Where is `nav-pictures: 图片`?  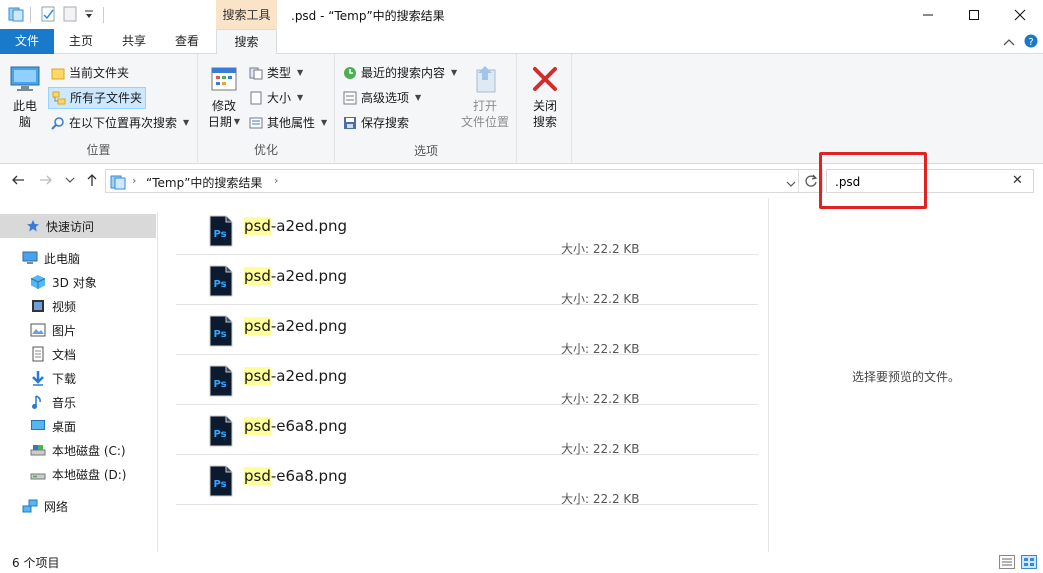 nav-pictures: 图片 is located at coordinates (53, 330).